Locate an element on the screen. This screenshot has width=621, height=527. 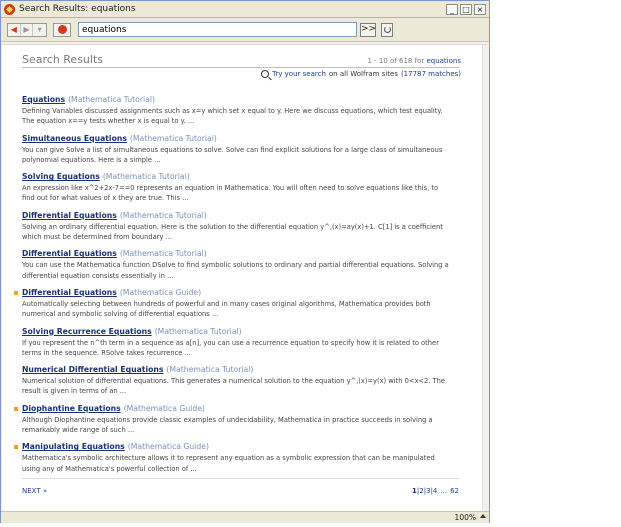
pagination-page-link: 4 is located at coordinates (435, 491).